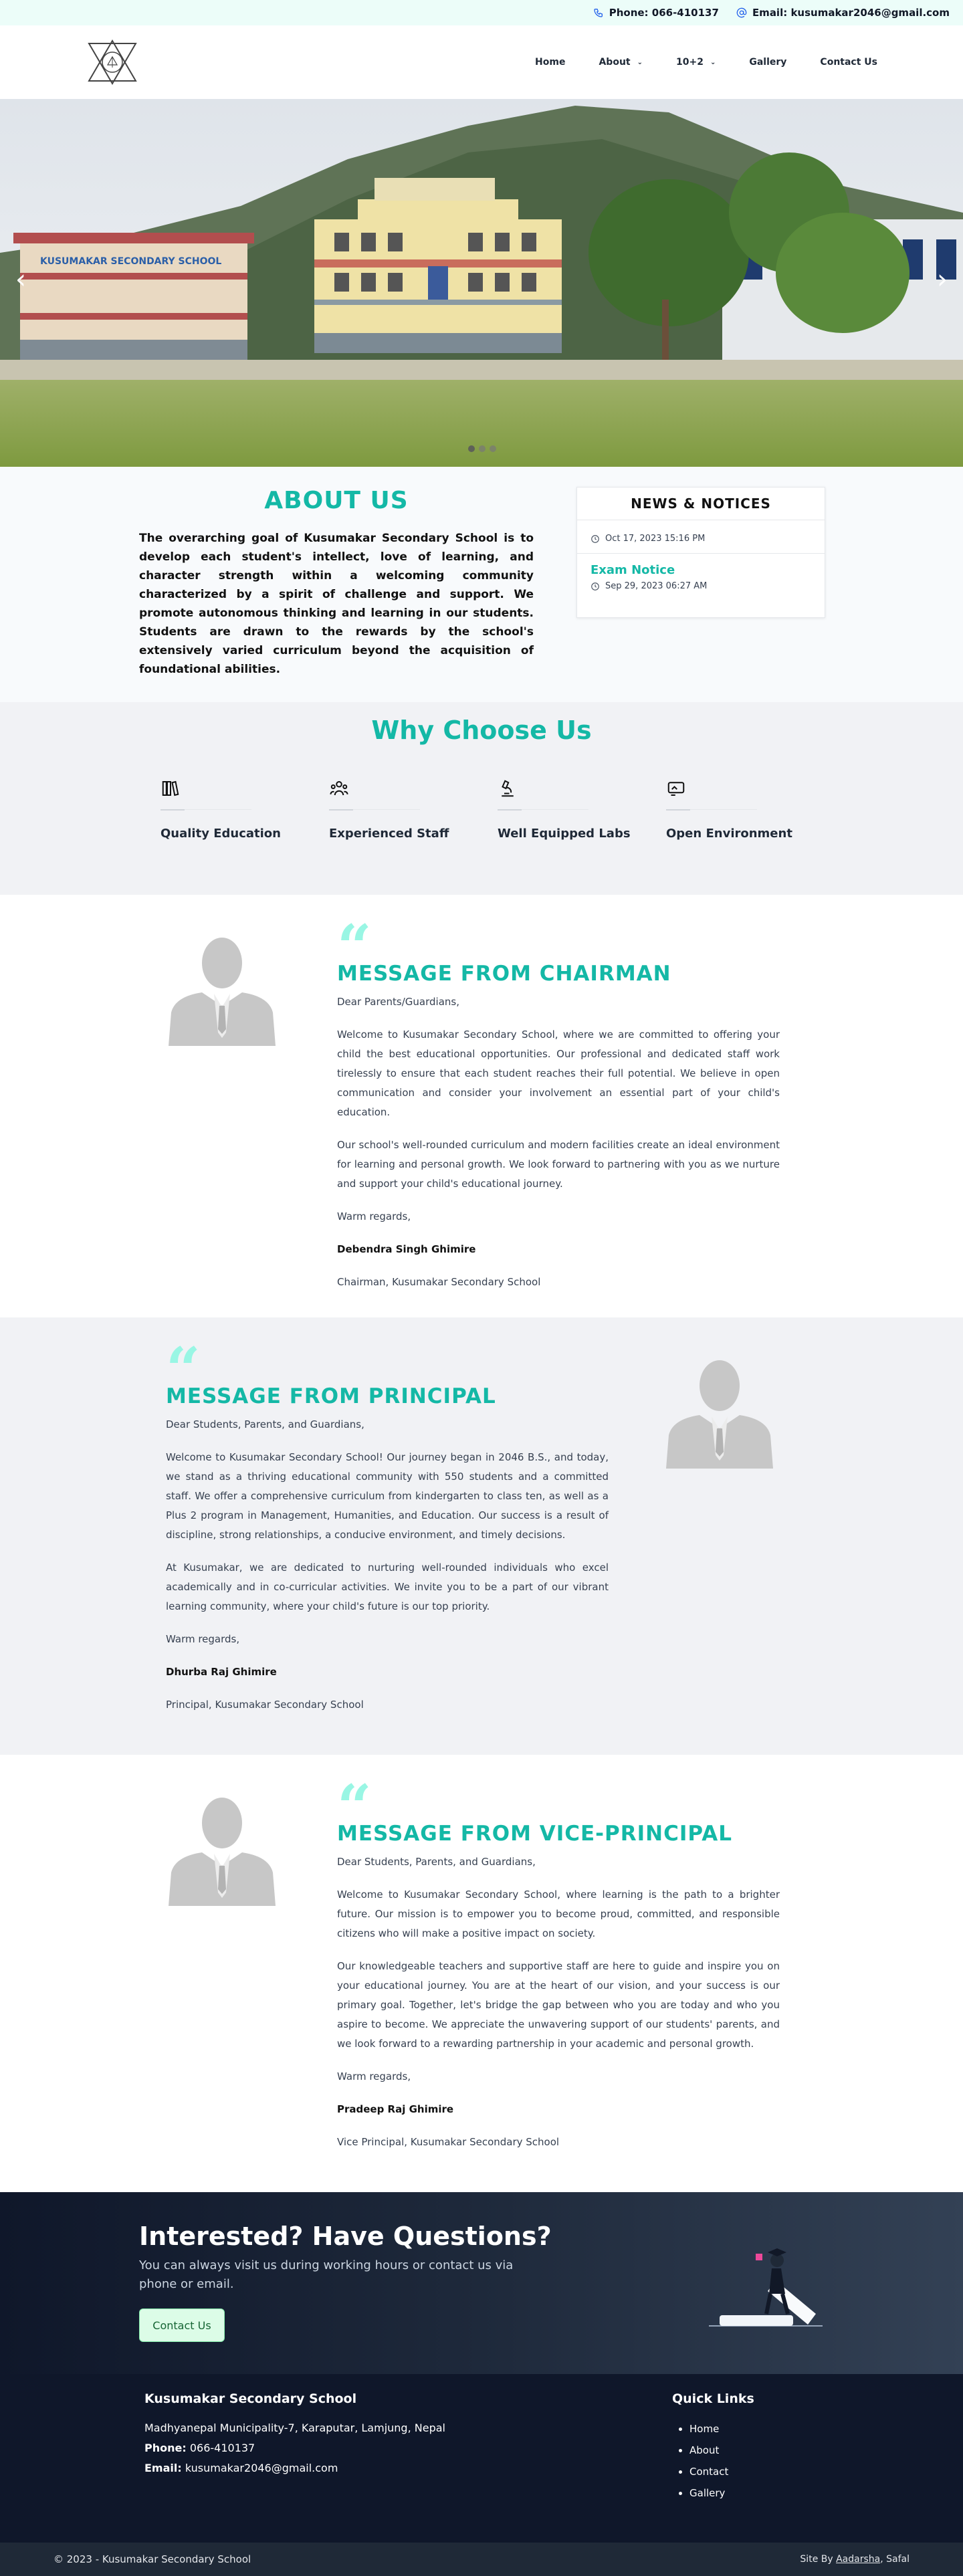 The image size is (963, 2576). I want to click on site-by-label: Site By, so click(816, 2559).